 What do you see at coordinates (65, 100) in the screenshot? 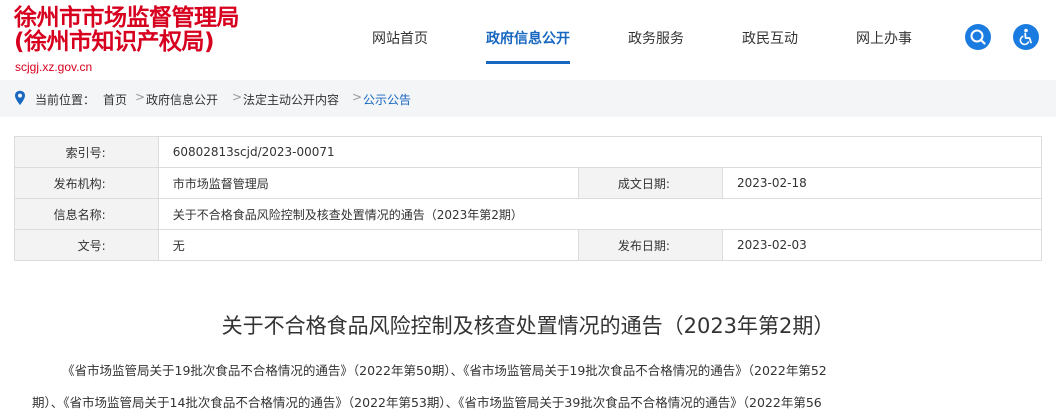
I see `breadcrumb-prefix: 当前位置：` at bounding box center [65, 100].